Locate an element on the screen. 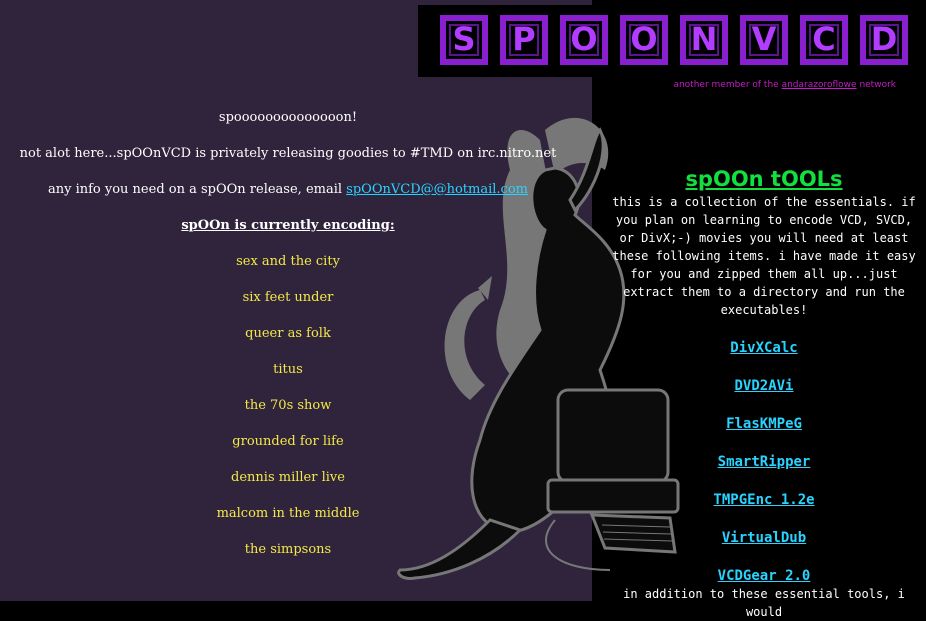 This screenshot has height=621, width=926. tool-link-tmpgenc: TMPGEnc 1.2e is located at coordinates (764, 510).